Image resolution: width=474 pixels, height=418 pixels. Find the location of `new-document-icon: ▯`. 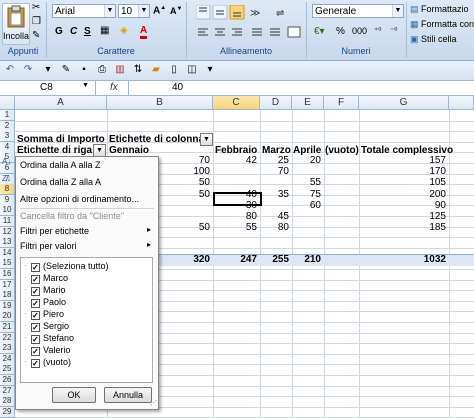

new-document-icon: ▯ is located at coordinates (174, 70).